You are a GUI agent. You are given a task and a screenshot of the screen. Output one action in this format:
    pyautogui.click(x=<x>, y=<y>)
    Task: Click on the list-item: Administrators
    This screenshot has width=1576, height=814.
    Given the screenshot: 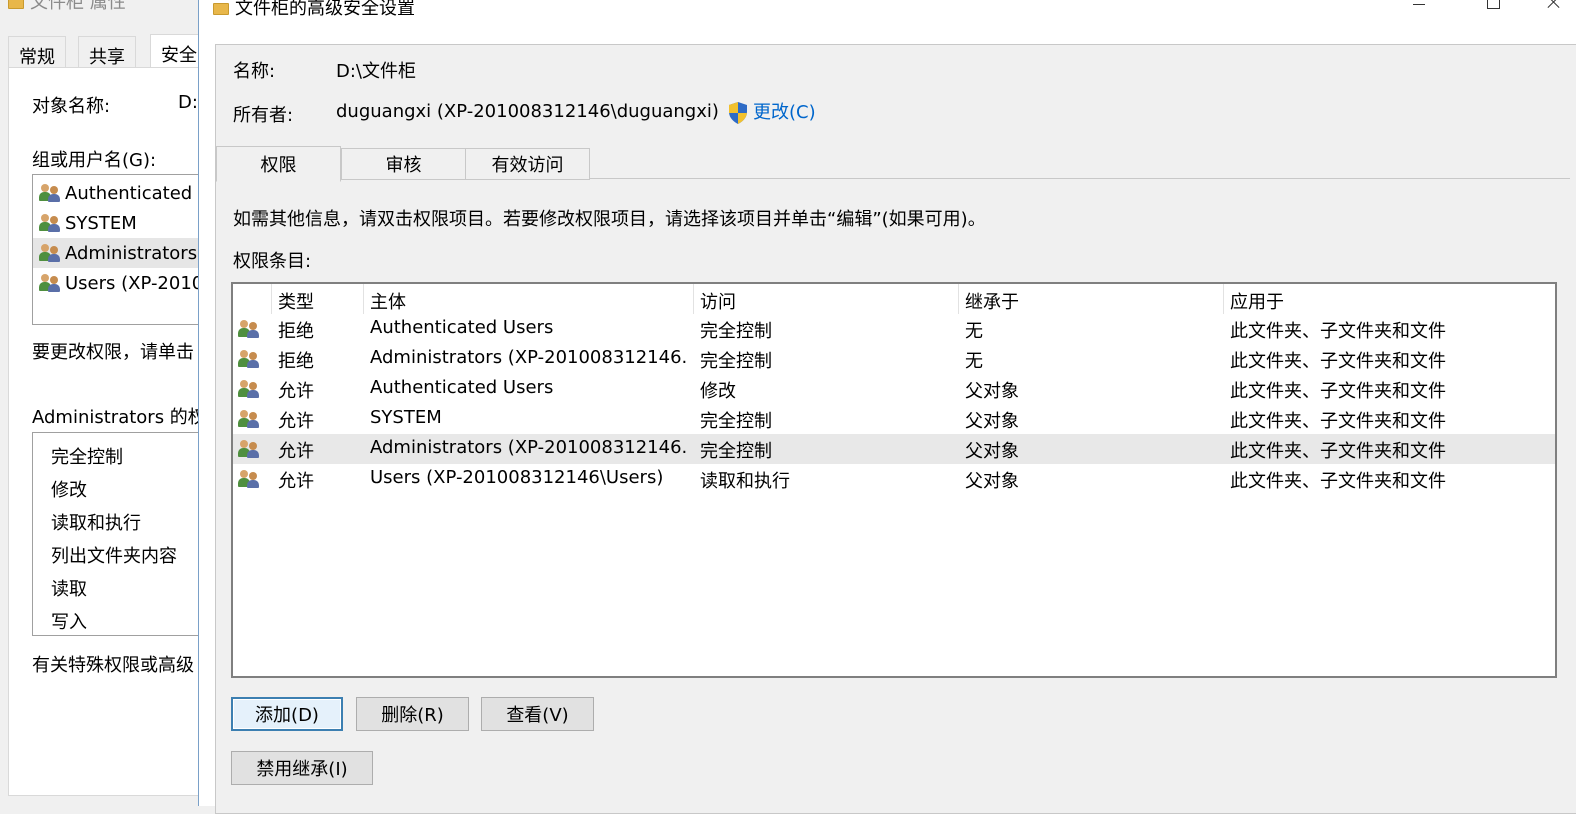 What is the action you would take?
    pyautogui.click(x=116, y=253)
    